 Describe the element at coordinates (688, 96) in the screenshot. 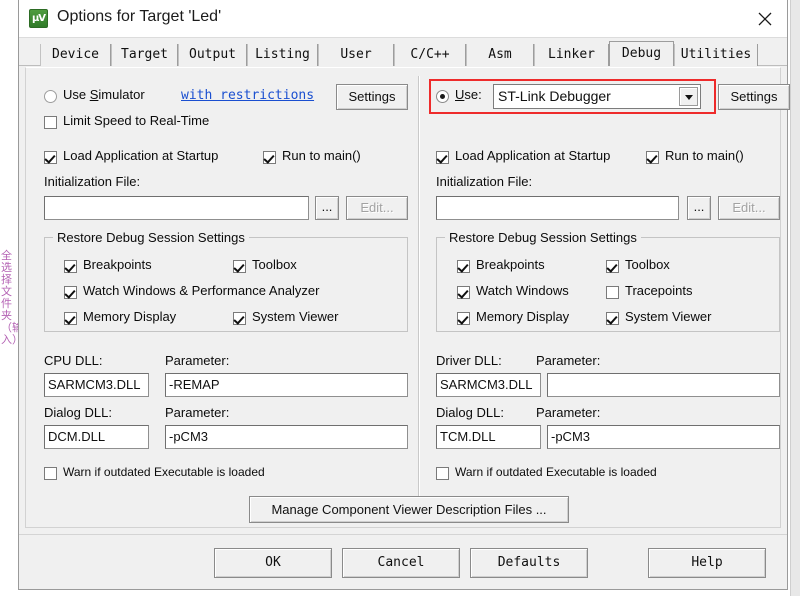

I see `chevron-down-icon` at that location.